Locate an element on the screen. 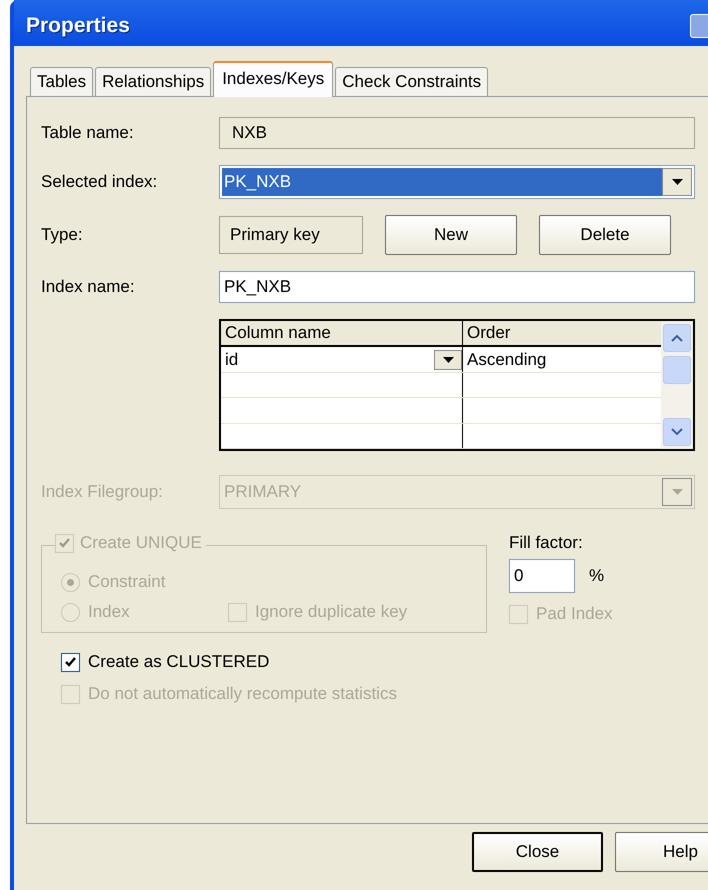 Image resolution: width=708 pixels, height=890 pixels. index-dropdown: PK_NXB is located at coordinates (457, 182).